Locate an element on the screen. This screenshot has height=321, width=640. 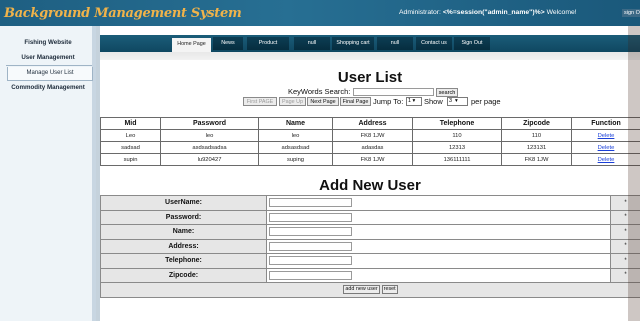
sidebar-item-manage-user-list: Manage User List is located at coordinates (50, 74).